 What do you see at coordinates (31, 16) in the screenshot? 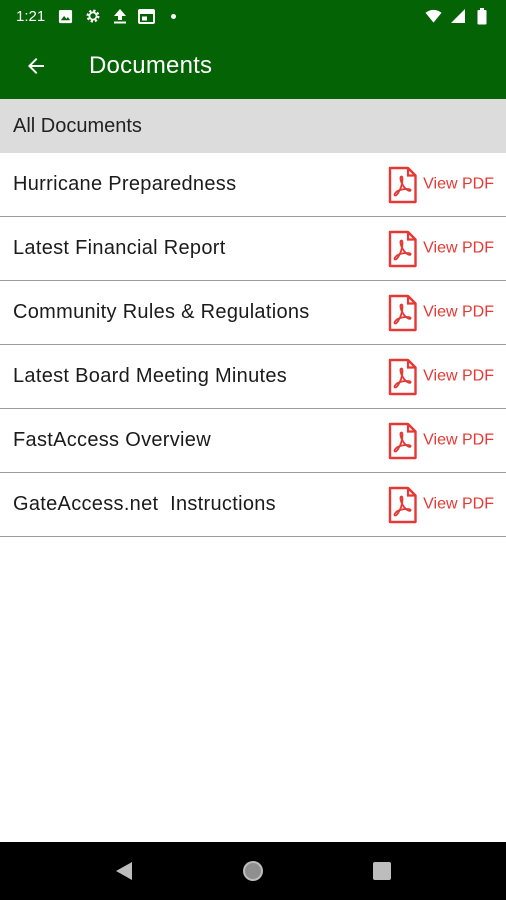
I see `status-time: 1:21` at bounding box center [31, 16].